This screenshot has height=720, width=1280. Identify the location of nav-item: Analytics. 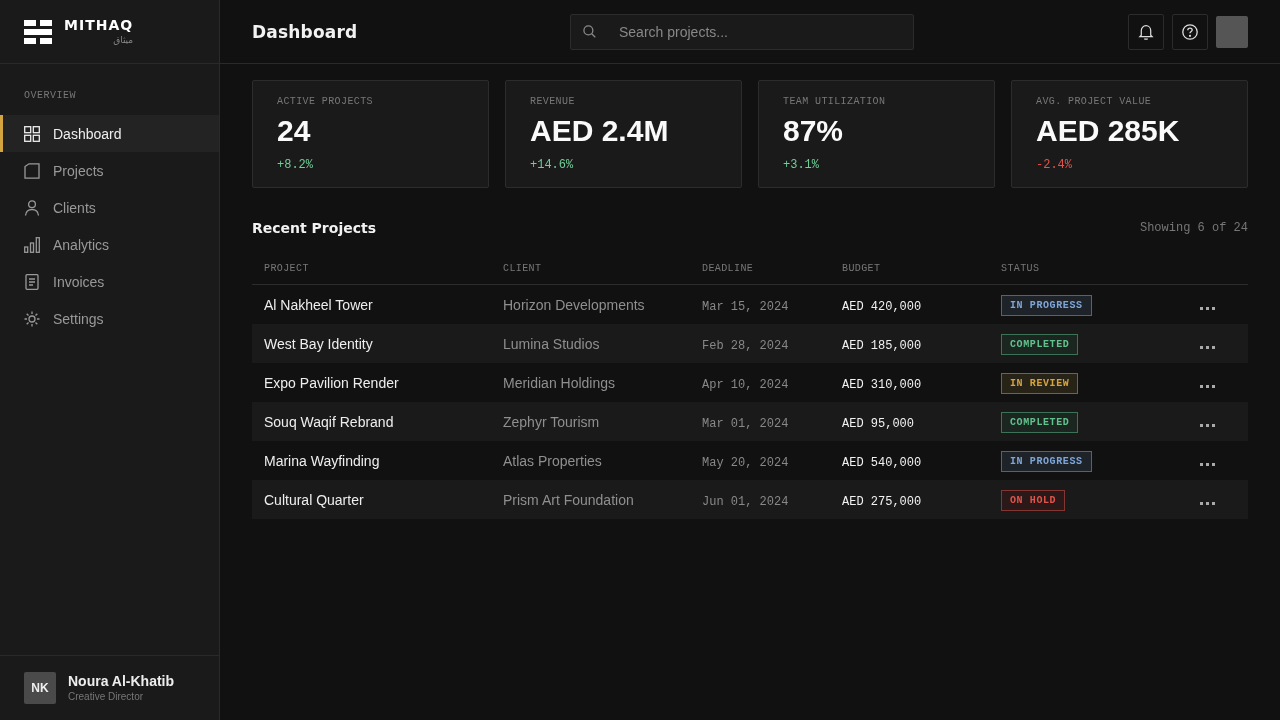
(109, 244).